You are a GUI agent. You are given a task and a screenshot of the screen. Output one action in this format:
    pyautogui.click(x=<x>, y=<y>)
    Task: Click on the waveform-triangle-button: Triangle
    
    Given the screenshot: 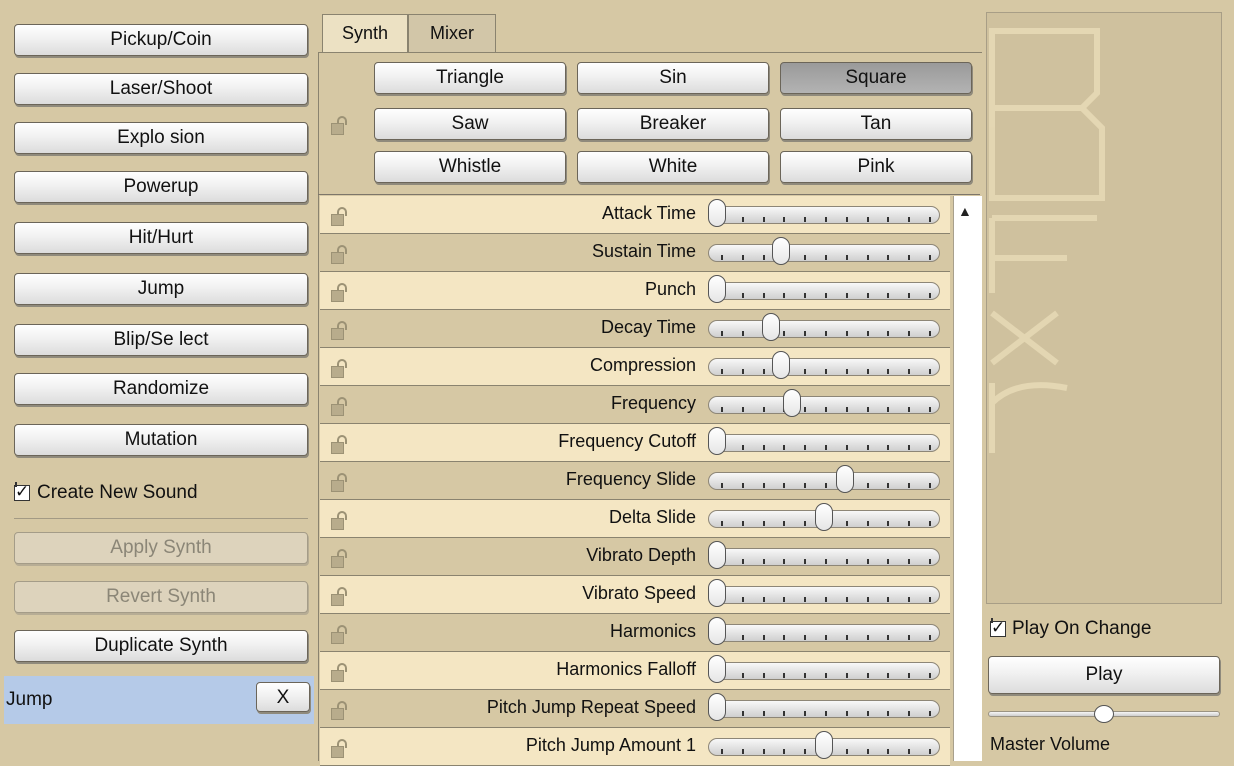 What is the action you would take?
    pyautogui.click(x=470, y=78)
    